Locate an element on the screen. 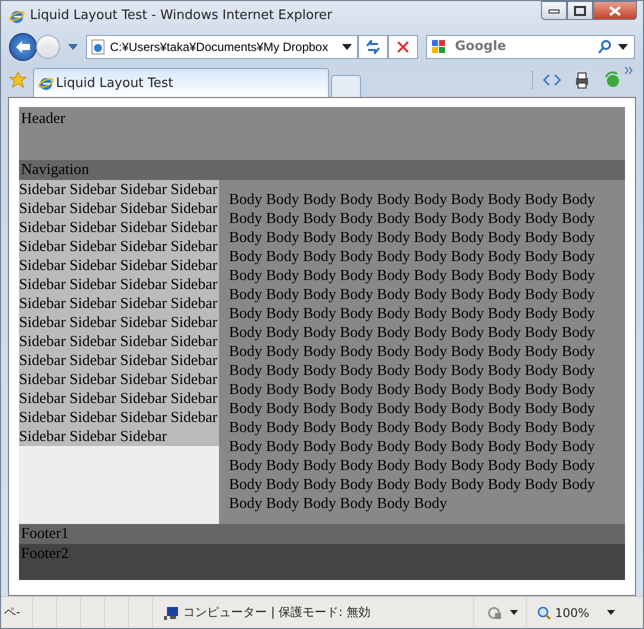  search-provider-icon is located at coordinates (439, 46).